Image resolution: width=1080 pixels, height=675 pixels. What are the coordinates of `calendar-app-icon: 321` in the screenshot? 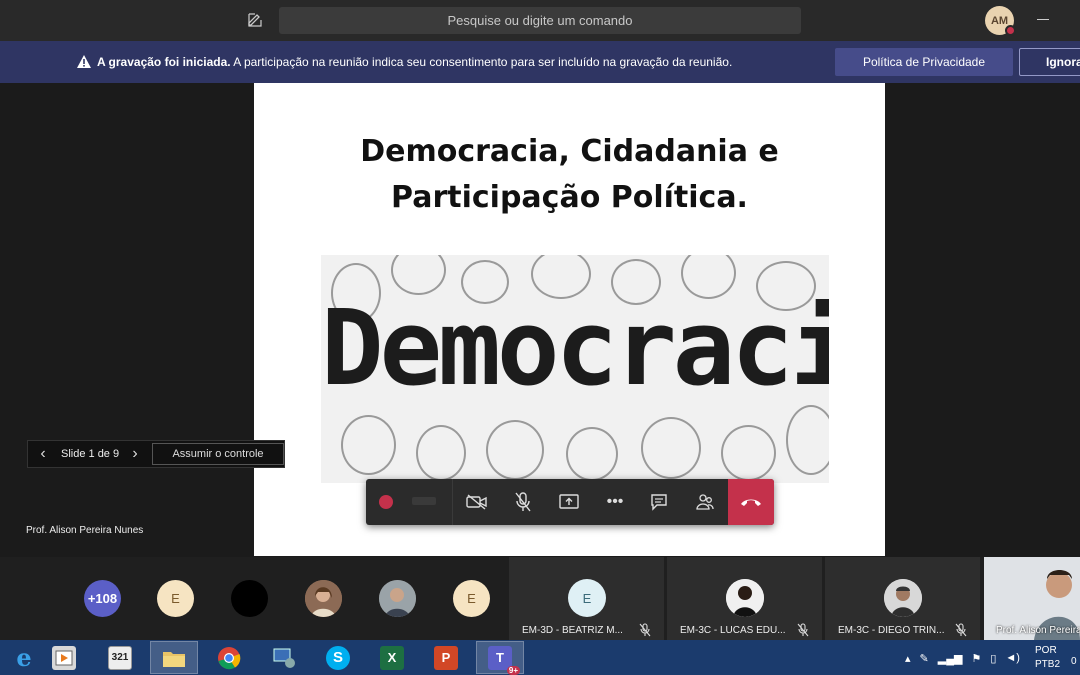 It's located at (120, 657).